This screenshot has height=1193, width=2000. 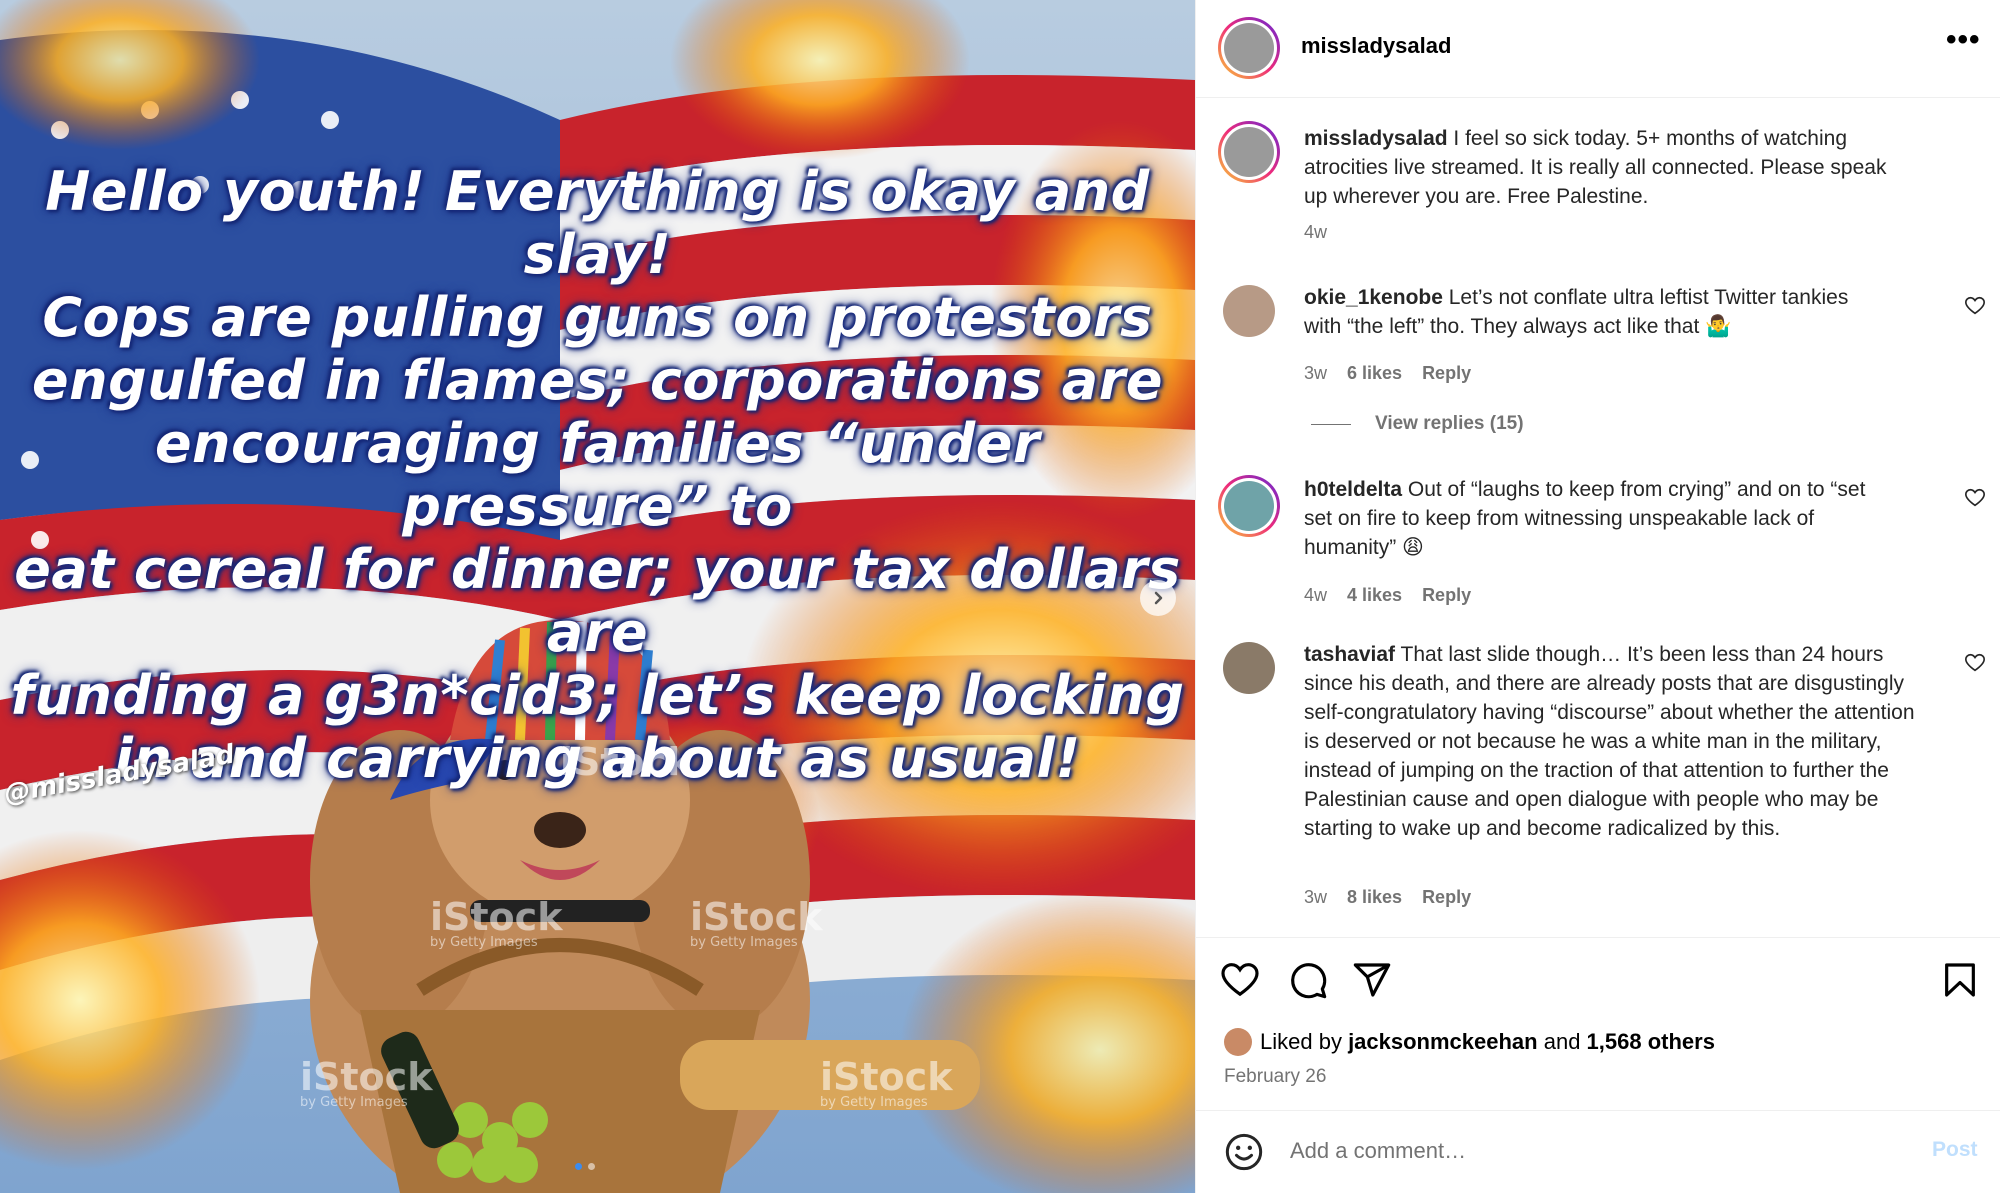 I want to click on caption-meta: 4w, so click(x=1315, y=232).